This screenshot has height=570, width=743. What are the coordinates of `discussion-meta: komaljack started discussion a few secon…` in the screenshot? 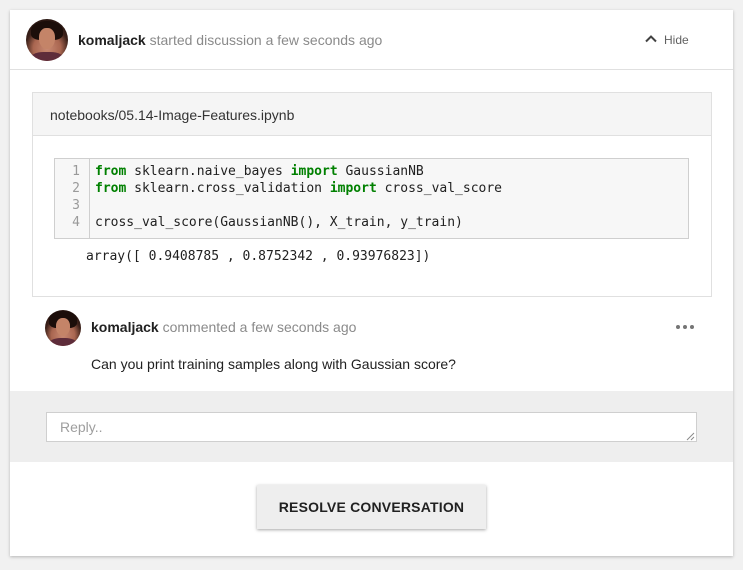 It's located at (230, 40).